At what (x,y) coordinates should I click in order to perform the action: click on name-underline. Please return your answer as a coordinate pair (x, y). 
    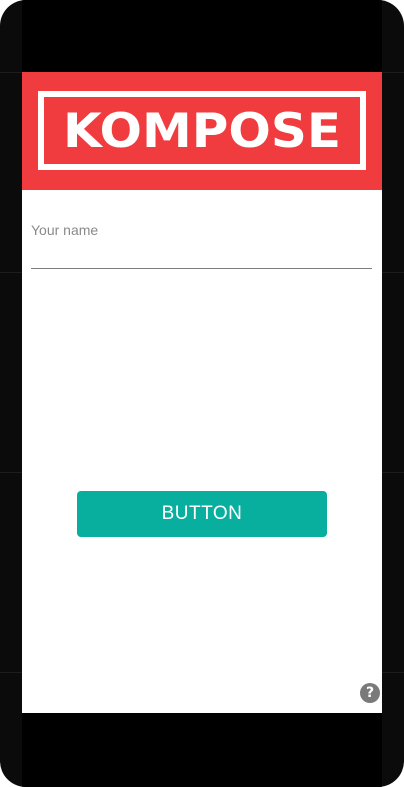
    Looking at the image, I should click on (201, 268).